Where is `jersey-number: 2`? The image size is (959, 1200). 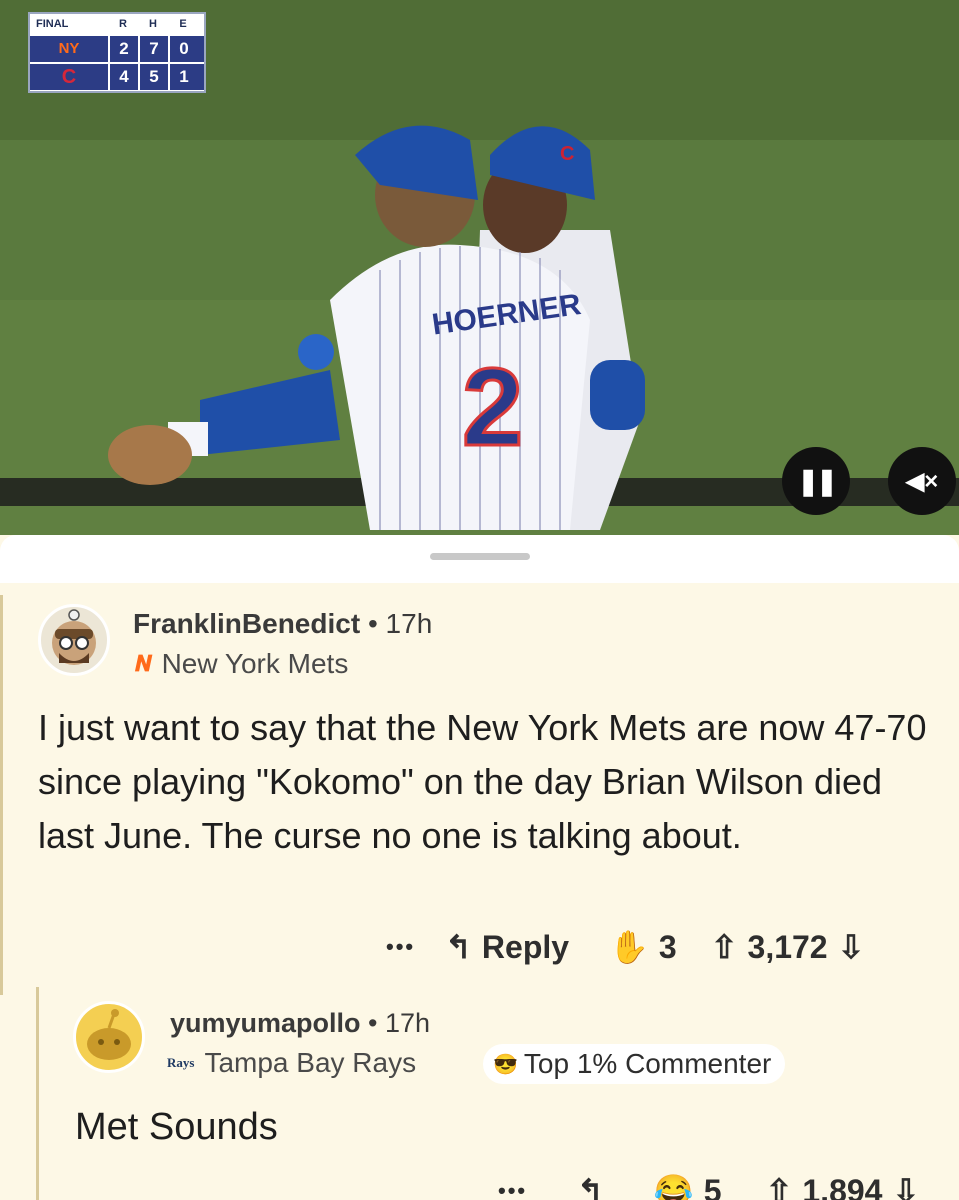 jersey-number: 2 is located at coordinates (492, 407).